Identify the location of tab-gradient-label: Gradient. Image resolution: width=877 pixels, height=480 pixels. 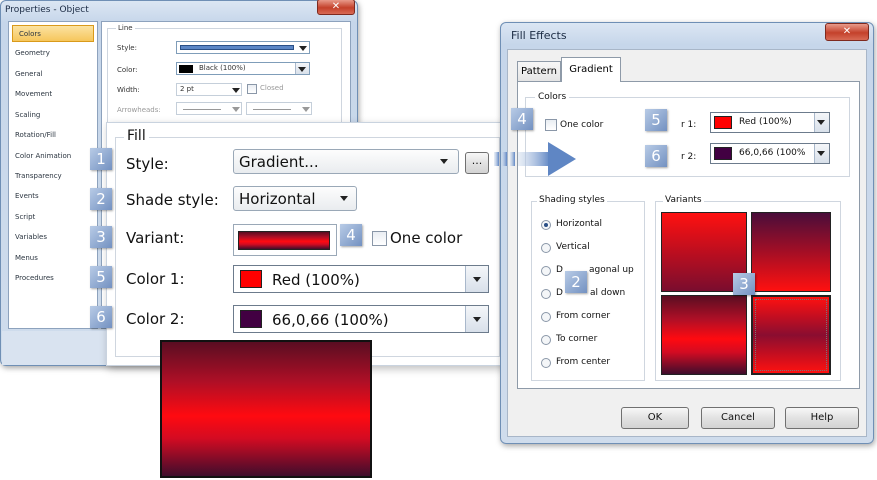
(591, 69).